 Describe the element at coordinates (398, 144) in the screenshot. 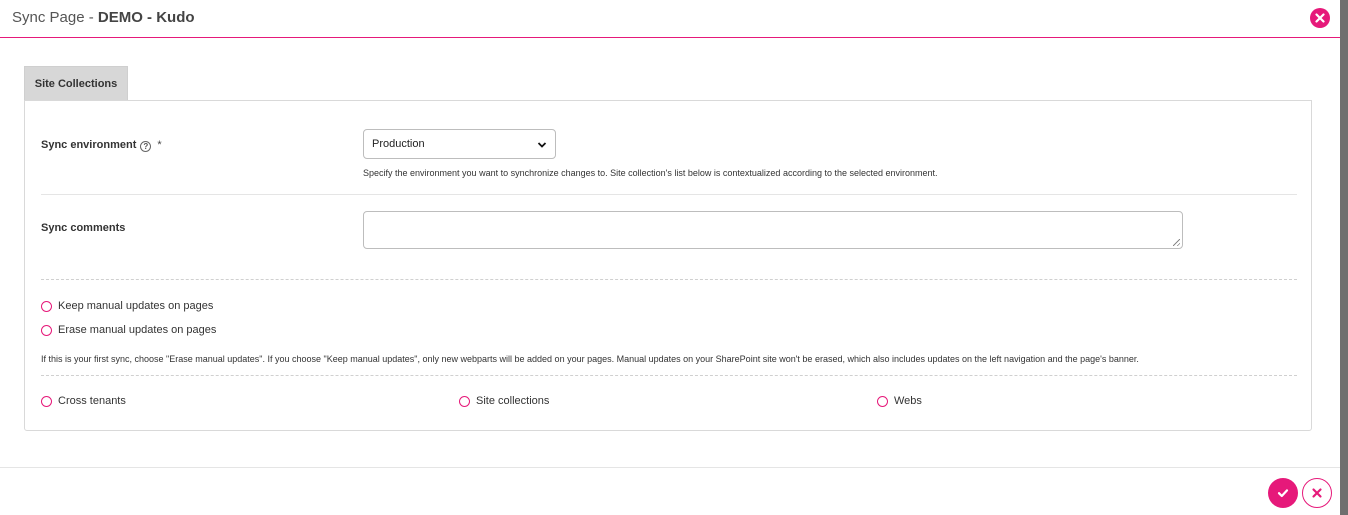

I see `sync-environment-selected: Production` at that location.